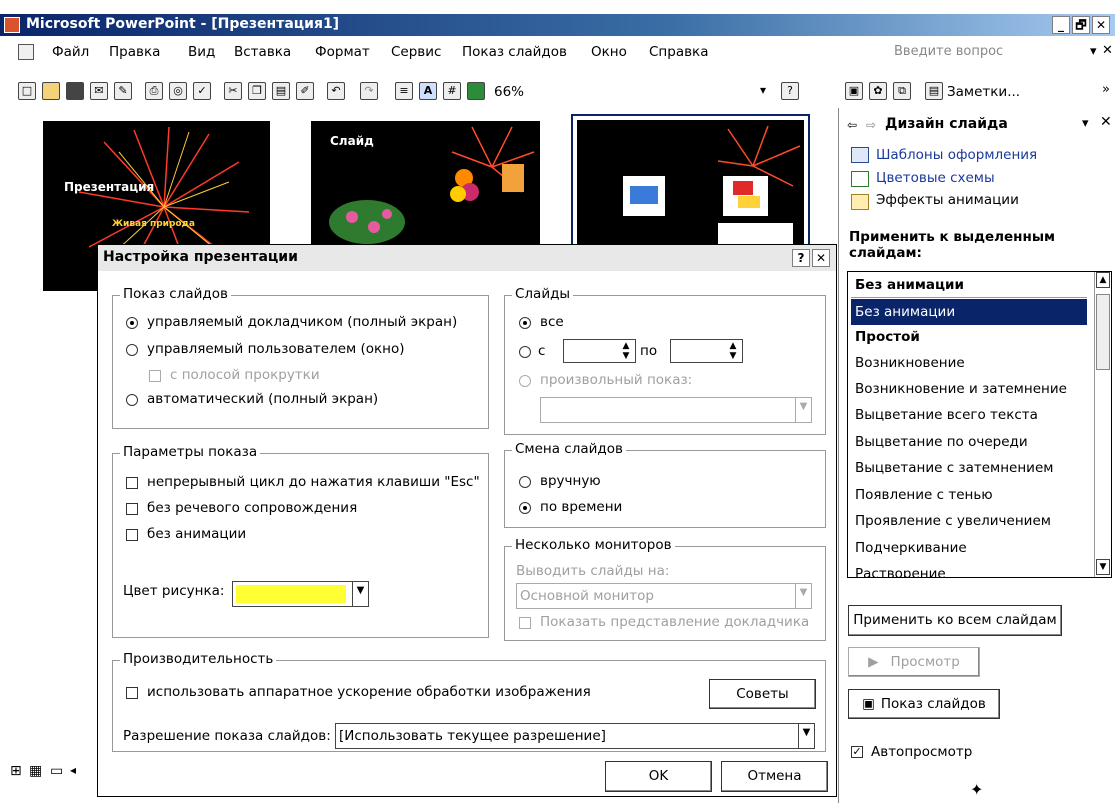  What do you see at coordinates (948, 51) in the screenshot?
I see `ask-question-box: Введите вопрос` at bounding box center [948, 51].